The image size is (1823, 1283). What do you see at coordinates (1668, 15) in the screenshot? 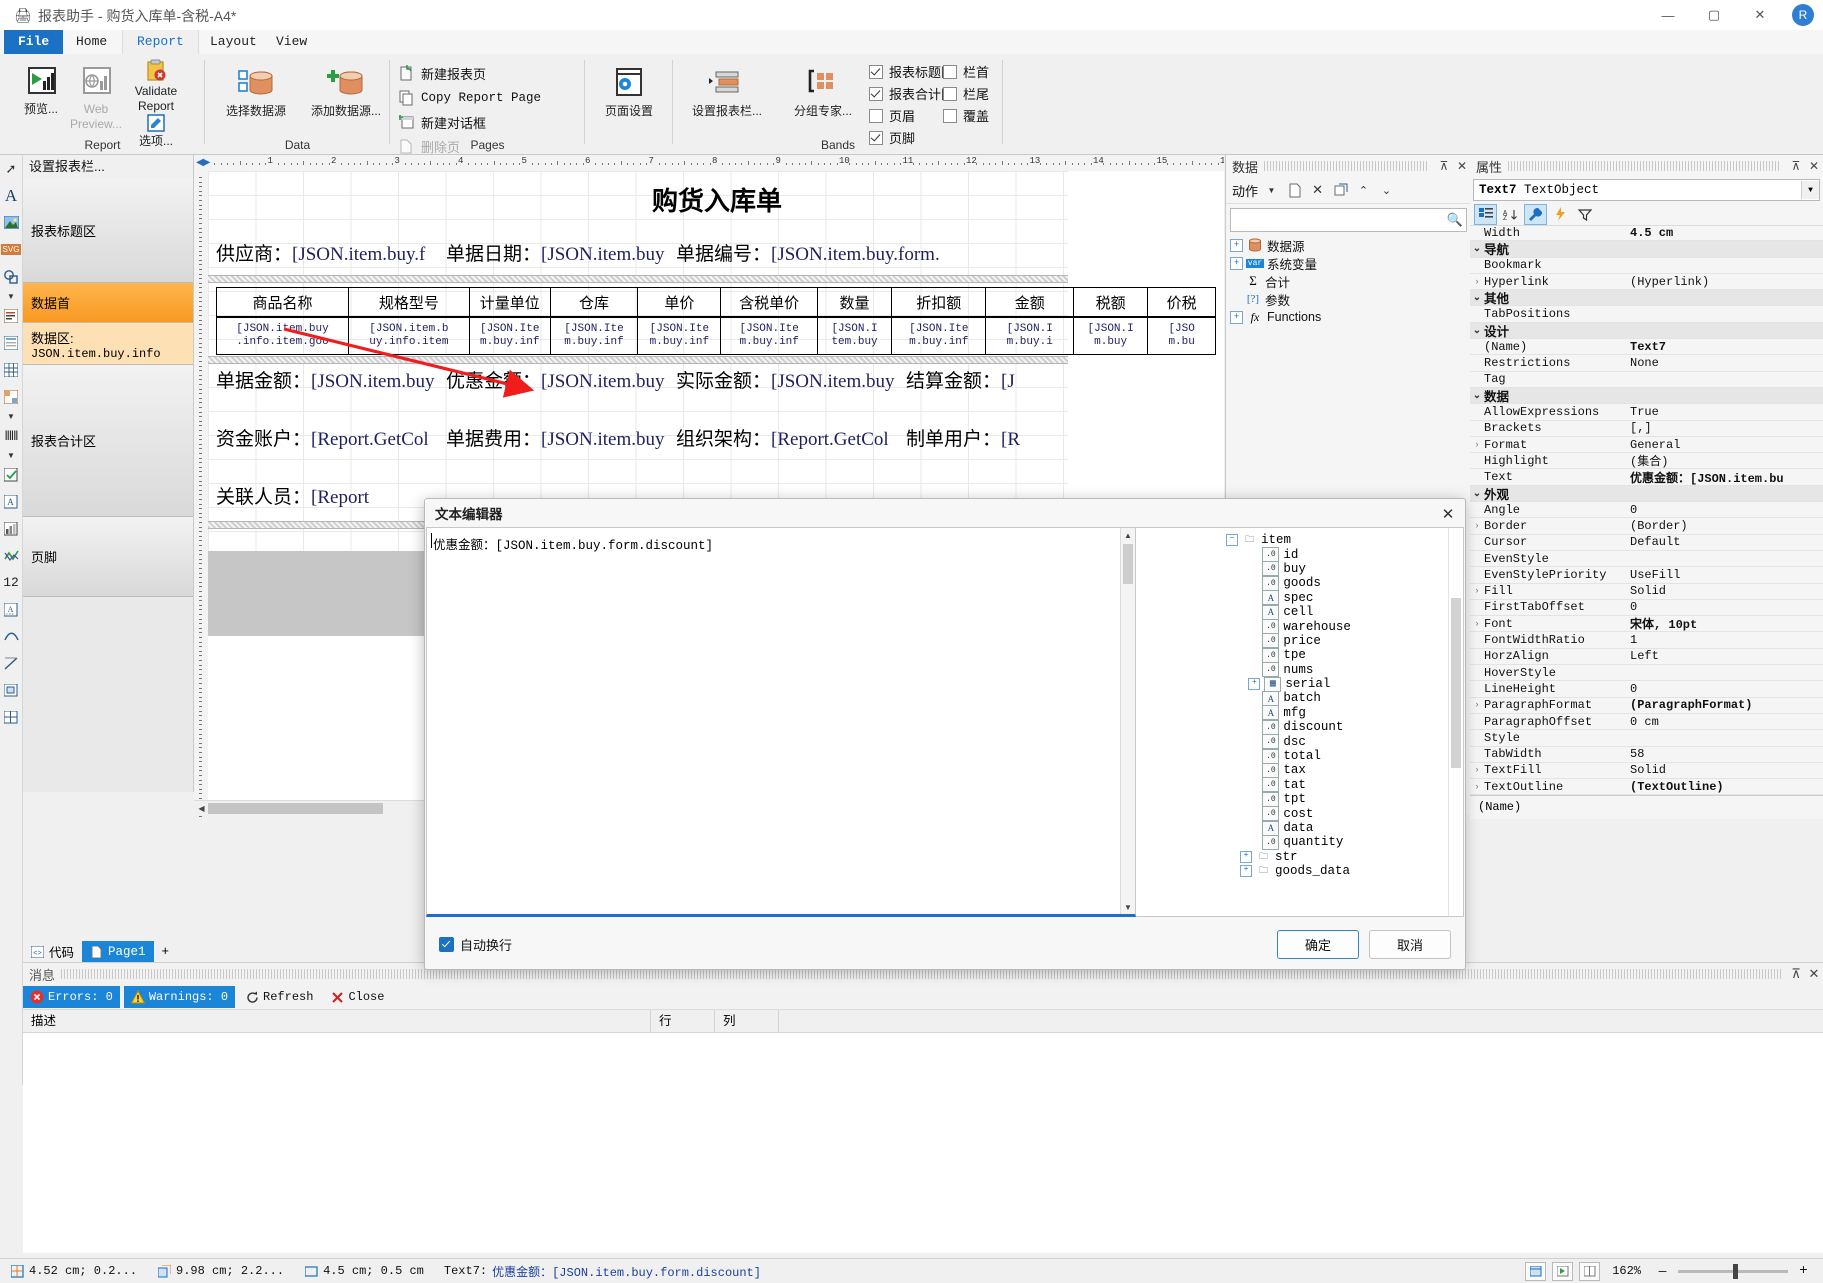
I see `minimize-button: —` at bounding box center [1668, 15].